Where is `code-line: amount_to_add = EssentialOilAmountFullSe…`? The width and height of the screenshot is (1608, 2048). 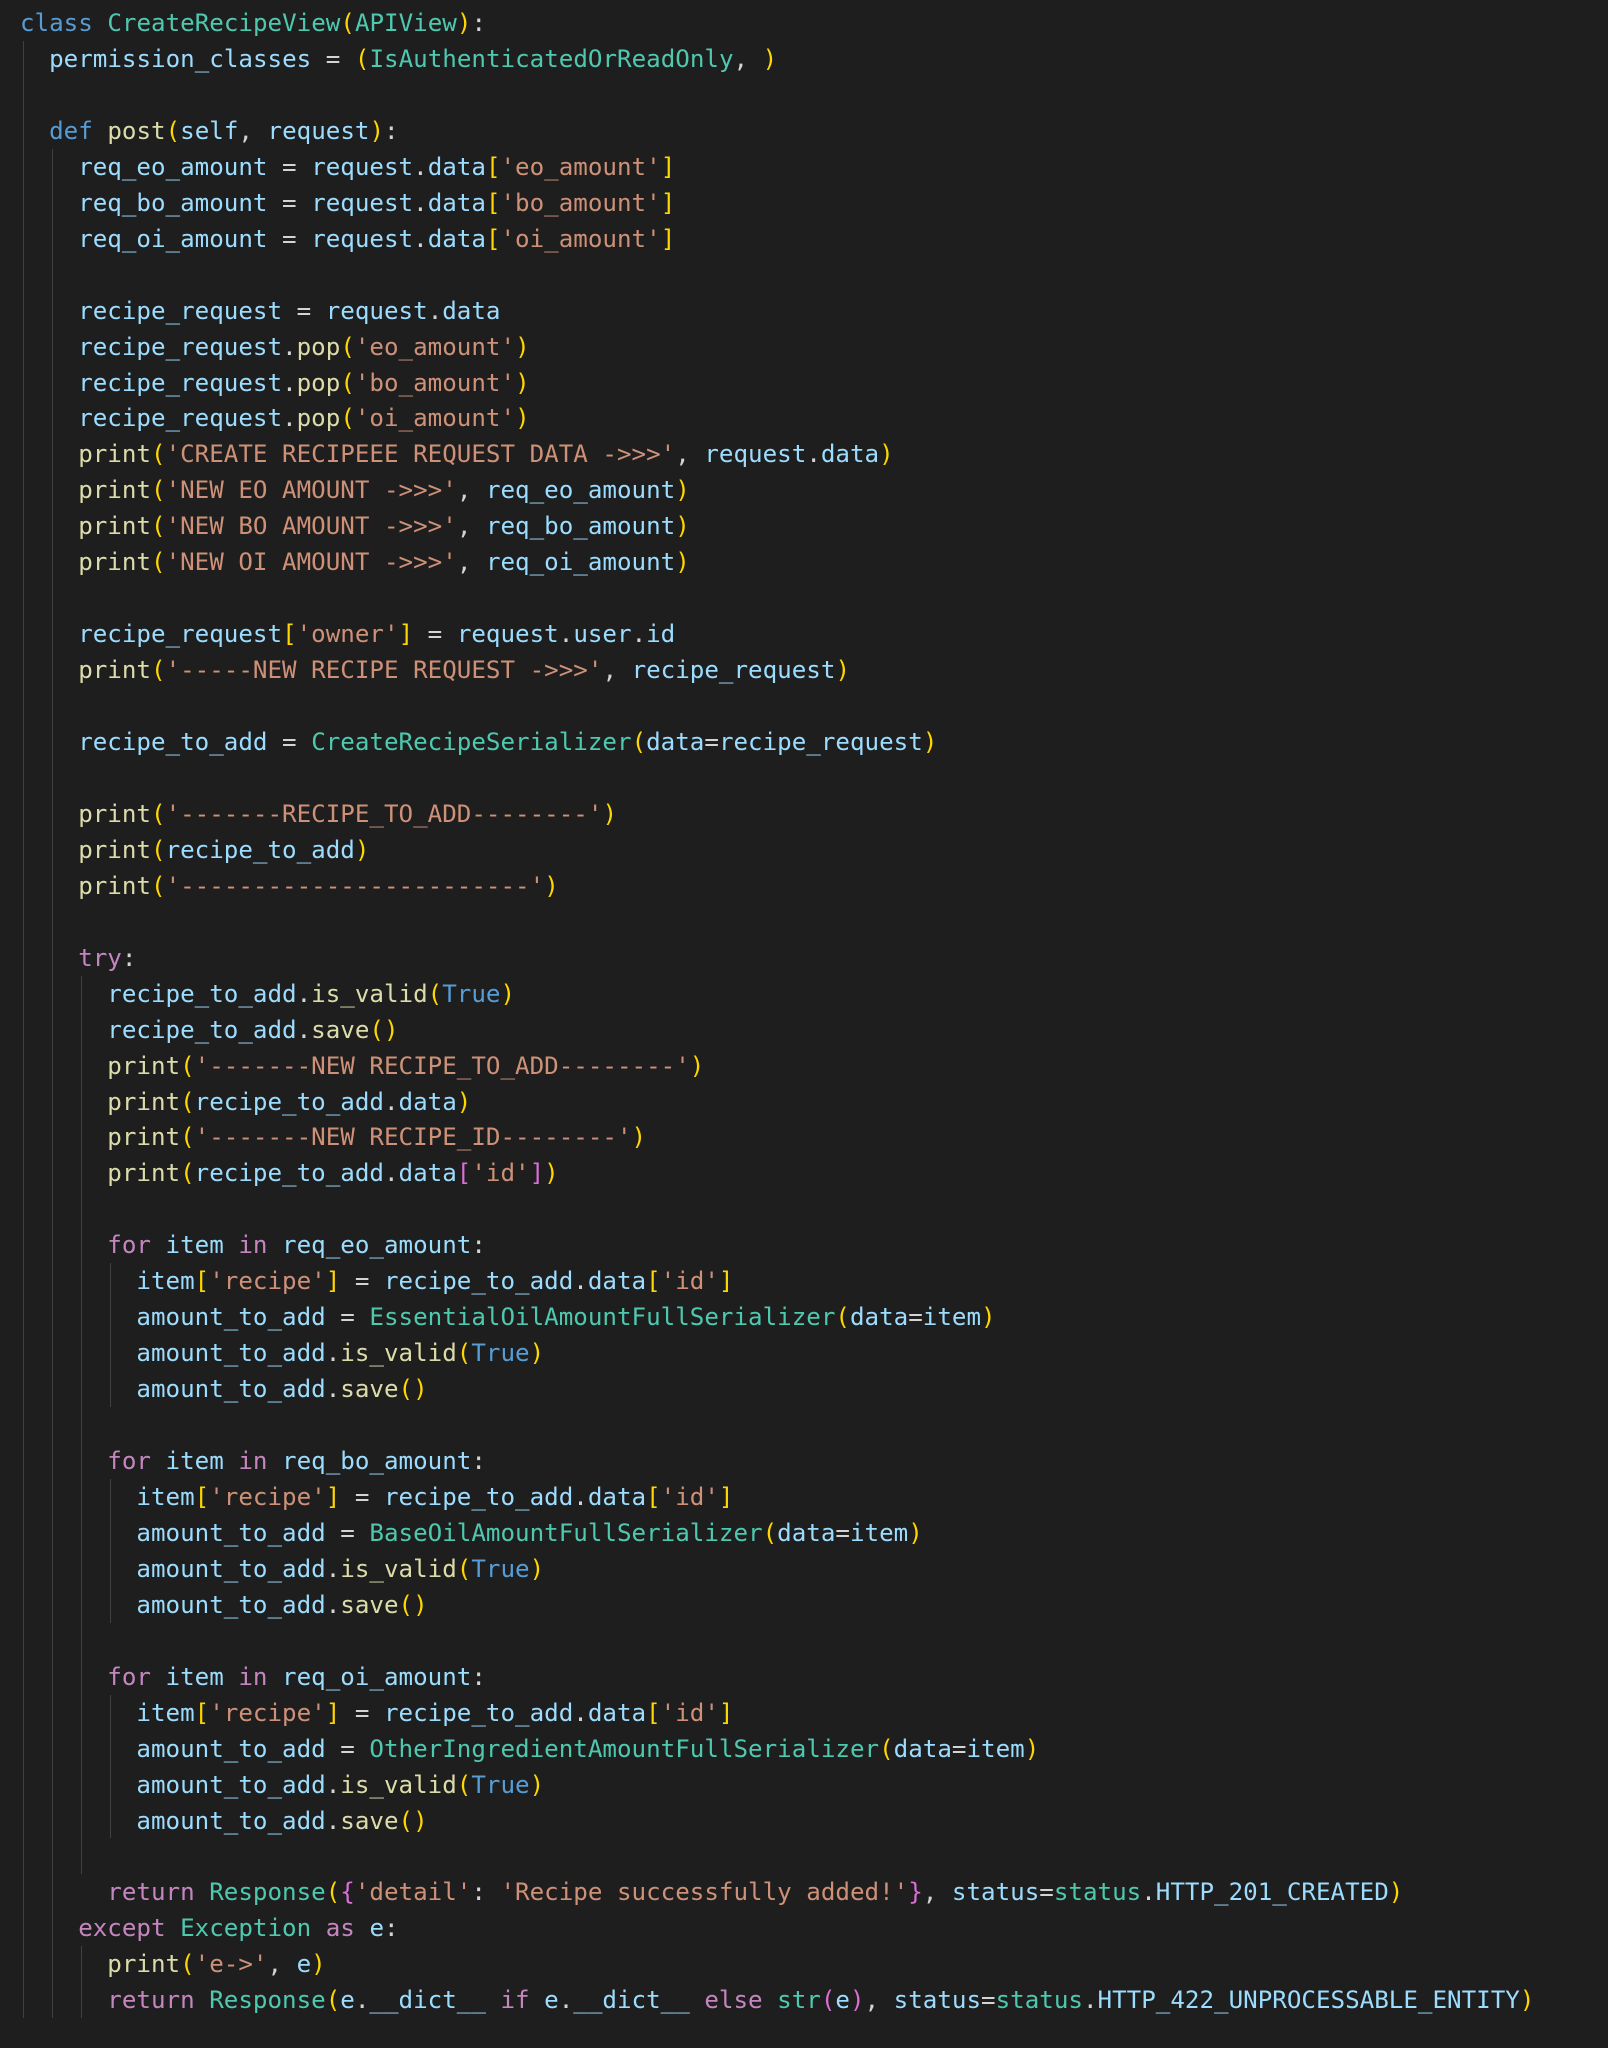 code-line: amount_to_add = EssentialOilAmountFullSe… is located at coordinates (565, 1317).